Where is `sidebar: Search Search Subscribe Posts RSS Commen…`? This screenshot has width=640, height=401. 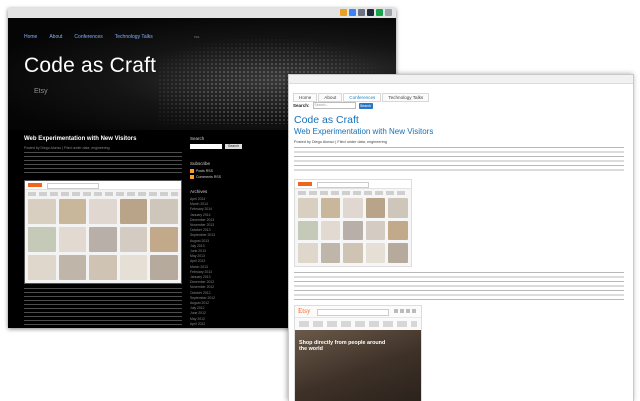 sidebar: Search Search Subscribe Posts RSS Commen… is located at coordinates (230, 231).